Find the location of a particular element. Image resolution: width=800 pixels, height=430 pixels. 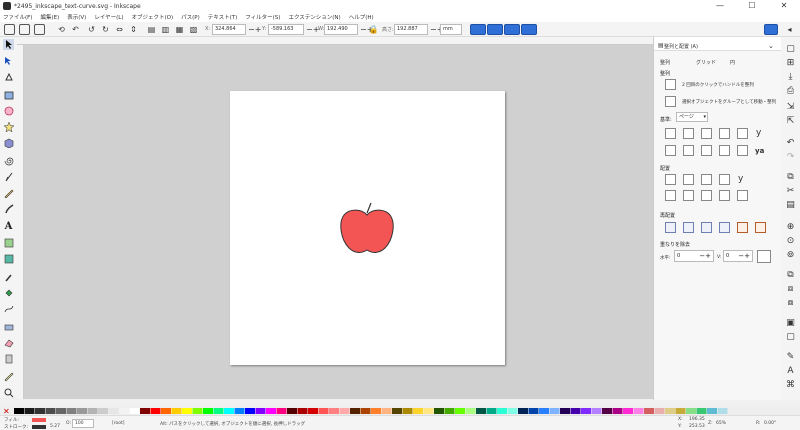

exchange-clockwise-icon is located at coordinates (724, 227).